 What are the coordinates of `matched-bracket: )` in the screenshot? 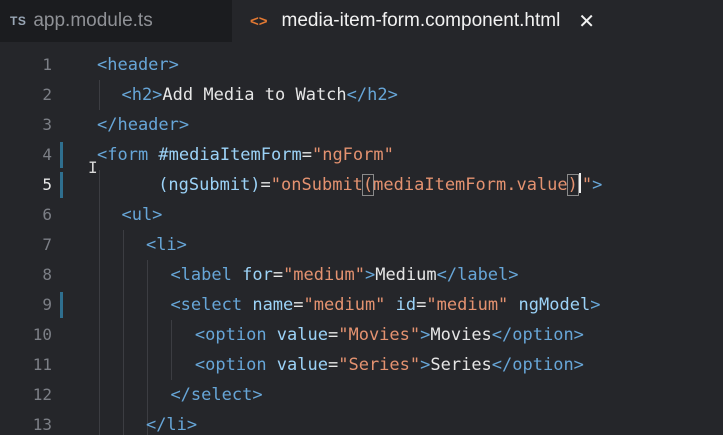 It's located at (572, 185).